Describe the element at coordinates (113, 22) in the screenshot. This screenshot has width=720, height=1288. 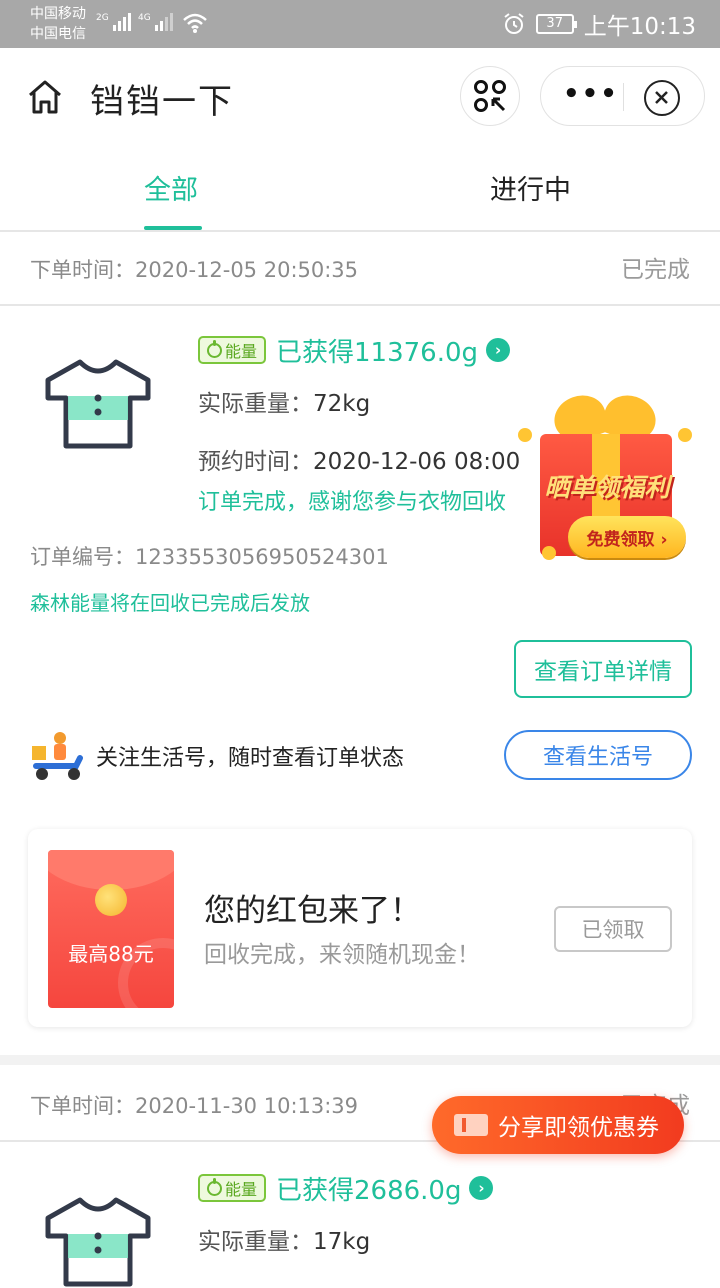
I see `signal-icon-1: 2G` at that location.